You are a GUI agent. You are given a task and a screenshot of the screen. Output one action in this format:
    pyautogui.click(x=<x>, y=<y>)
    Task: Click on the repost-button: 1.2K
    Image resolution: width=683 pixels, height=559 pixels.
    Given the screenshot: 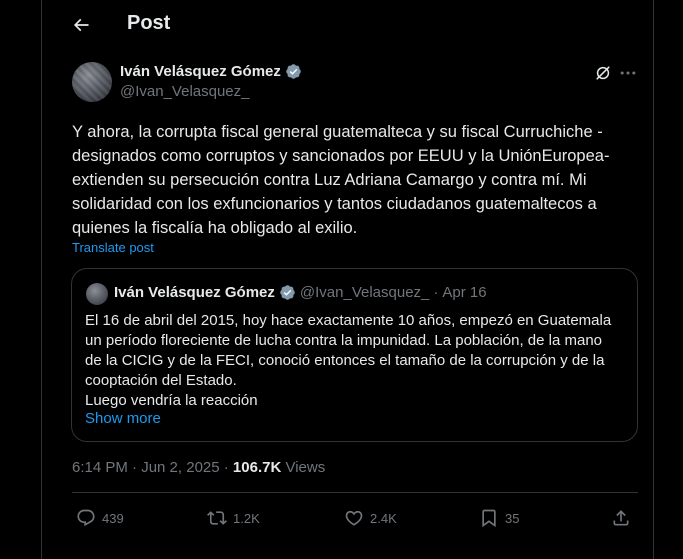 What is the action you would take?
    pyautogui.click(x=233, y=518)
    